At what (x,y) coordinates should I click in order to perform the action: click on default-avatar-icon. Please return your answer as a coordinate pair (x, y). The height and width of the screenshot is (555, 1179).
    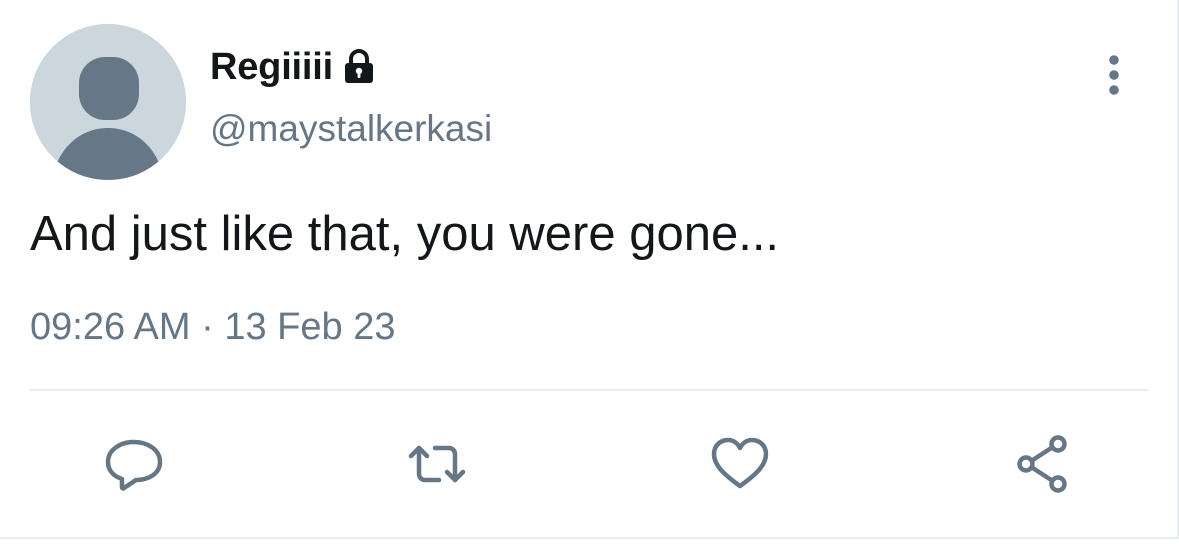
    Looking at the image, I should click on (108, 102).